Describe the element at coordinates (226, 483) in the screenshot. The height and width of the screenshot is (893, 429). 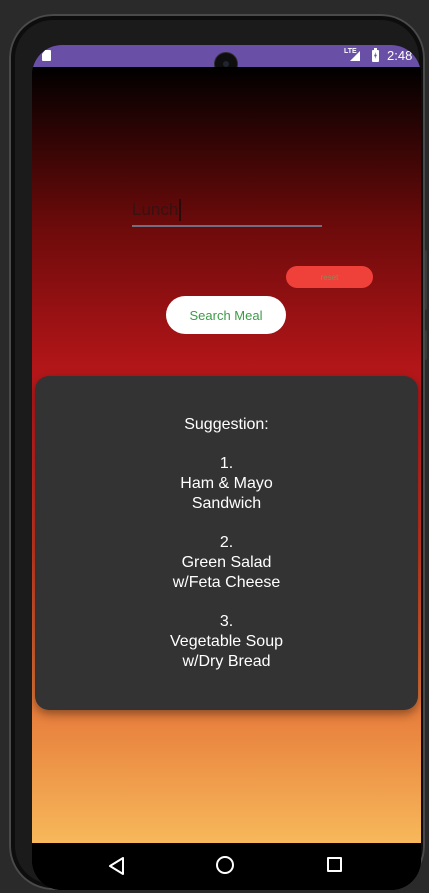
I see `suggestion-item-text: Ham & Mayo` at that location.